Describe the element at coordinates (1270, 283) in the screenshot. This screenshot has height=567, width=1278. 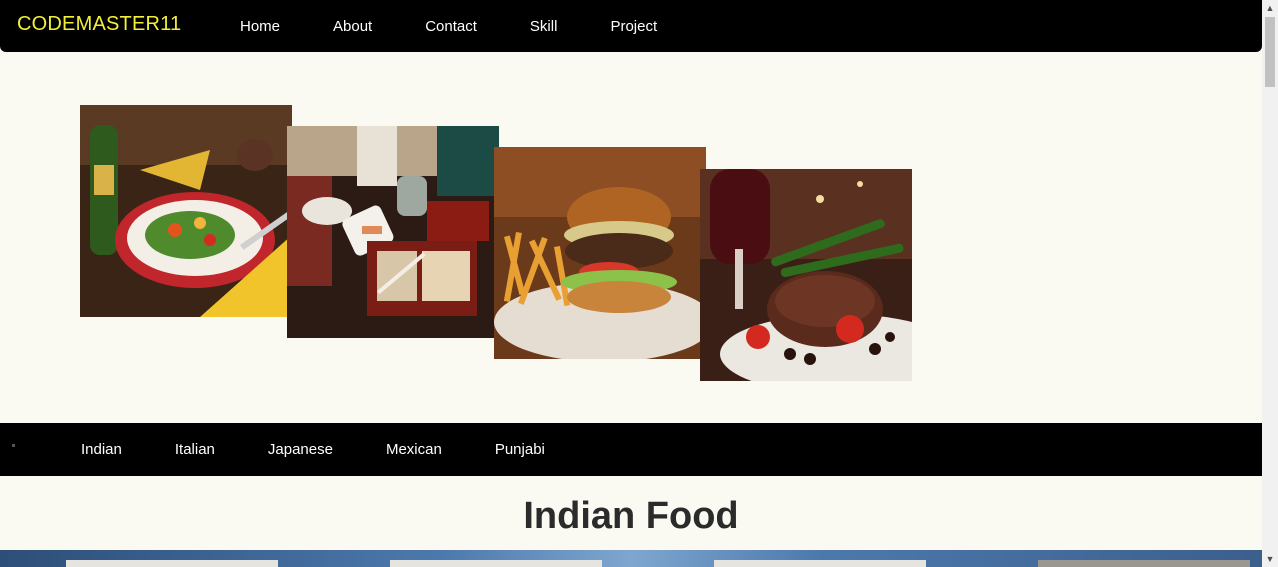
I see `vertical-scrollbar: ▲ ▼` at that location.